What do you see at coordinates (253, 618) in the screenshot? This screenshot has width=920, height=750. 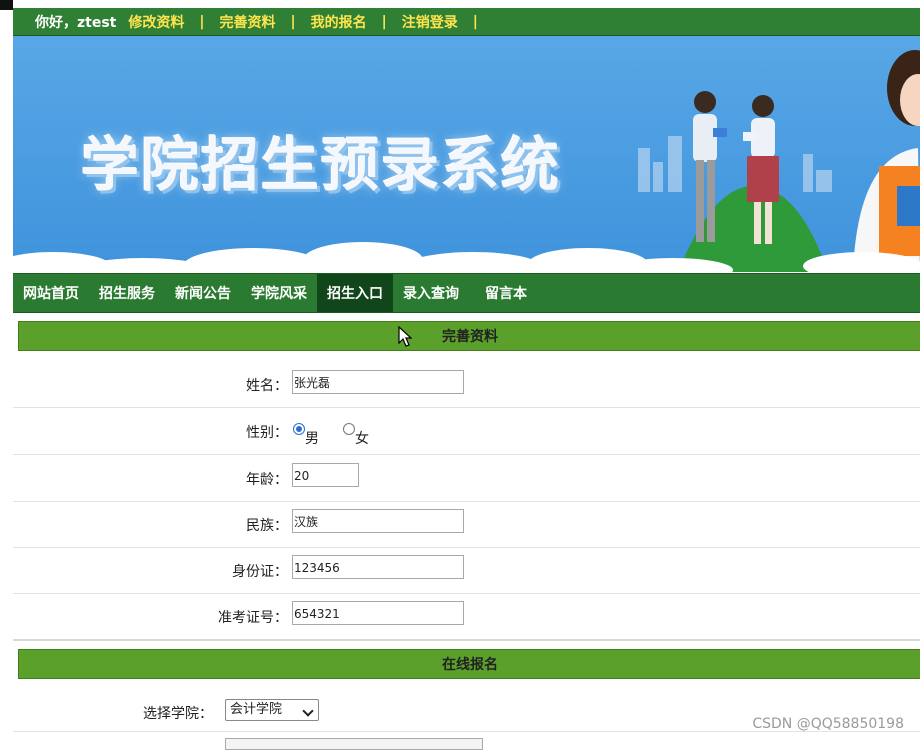 I see `exam-number-label: 准考证号：` at bounding box center [253, 618].